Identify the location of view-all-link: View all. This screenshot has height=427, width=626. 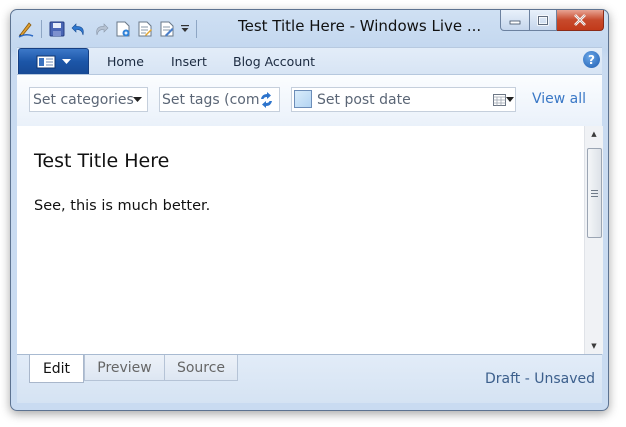
(559, 99).